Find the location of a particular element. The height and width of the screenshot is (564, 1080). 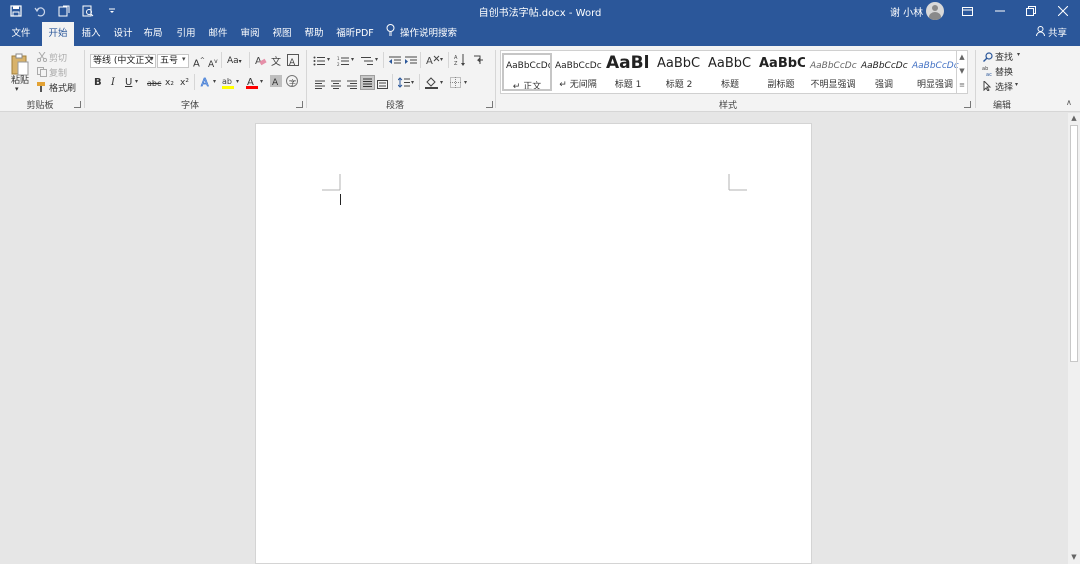

underline-button: U is located at coordinates (128, 83).